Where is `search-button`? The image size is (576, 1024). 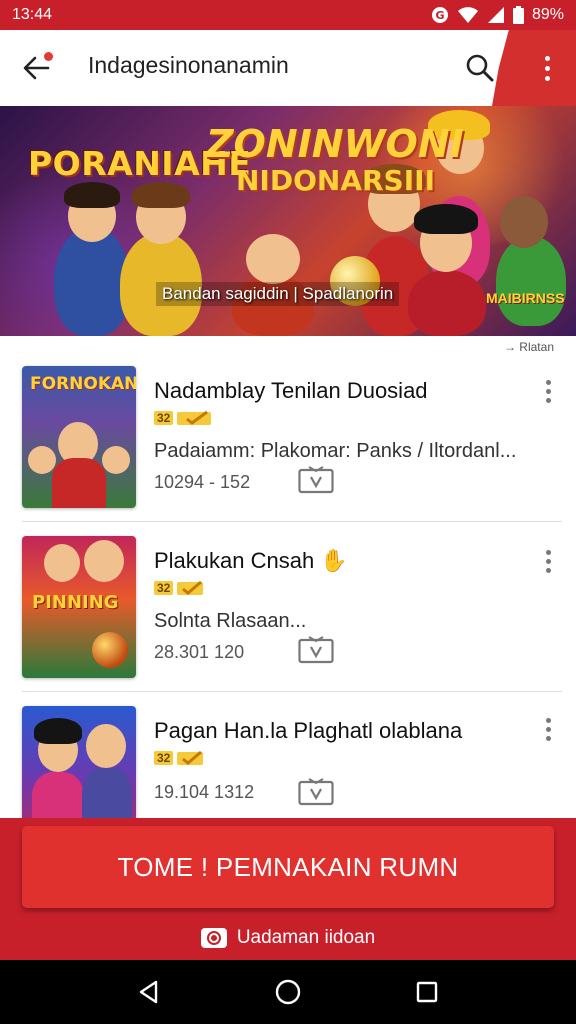 search-button is located at coordinates (480, 68).